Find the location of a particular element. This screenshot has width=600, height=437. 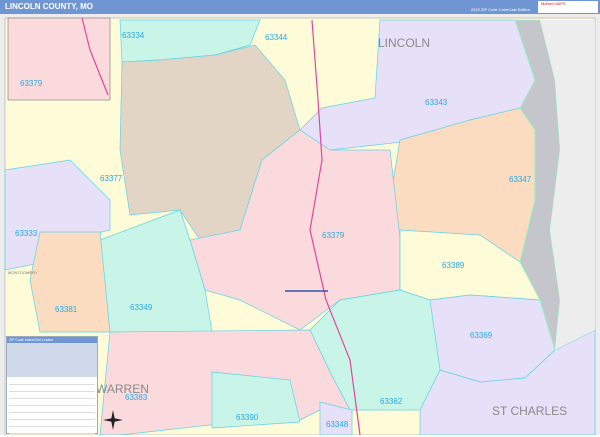

zip-label: 63347 is located at coordinates (520, 179).